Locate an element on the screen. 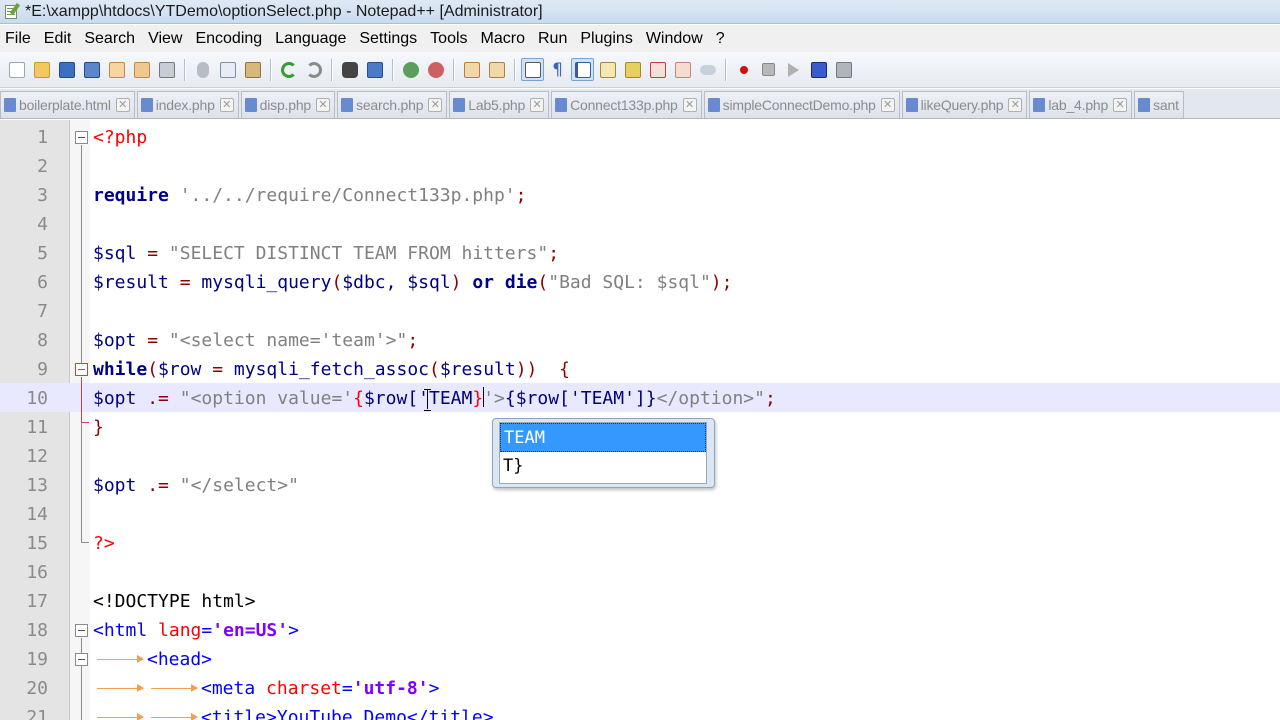  line-number: 9 is located at coordinates (42, 369).